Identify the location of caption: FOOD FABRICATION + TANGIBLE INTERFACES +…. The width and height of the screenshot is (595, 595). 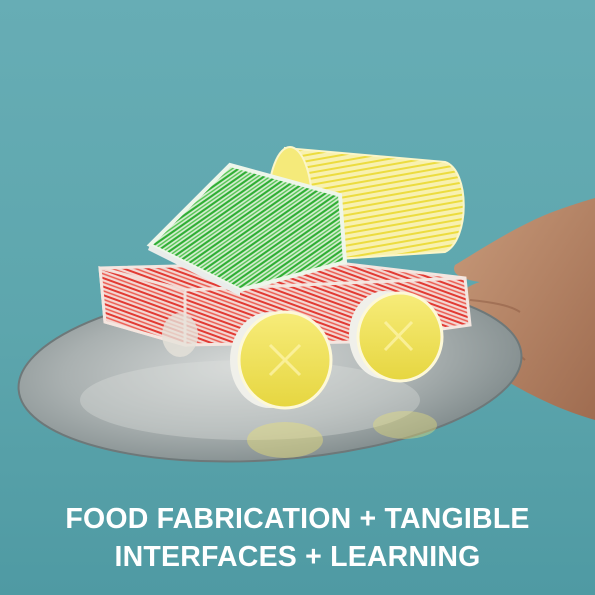
(297, 538).